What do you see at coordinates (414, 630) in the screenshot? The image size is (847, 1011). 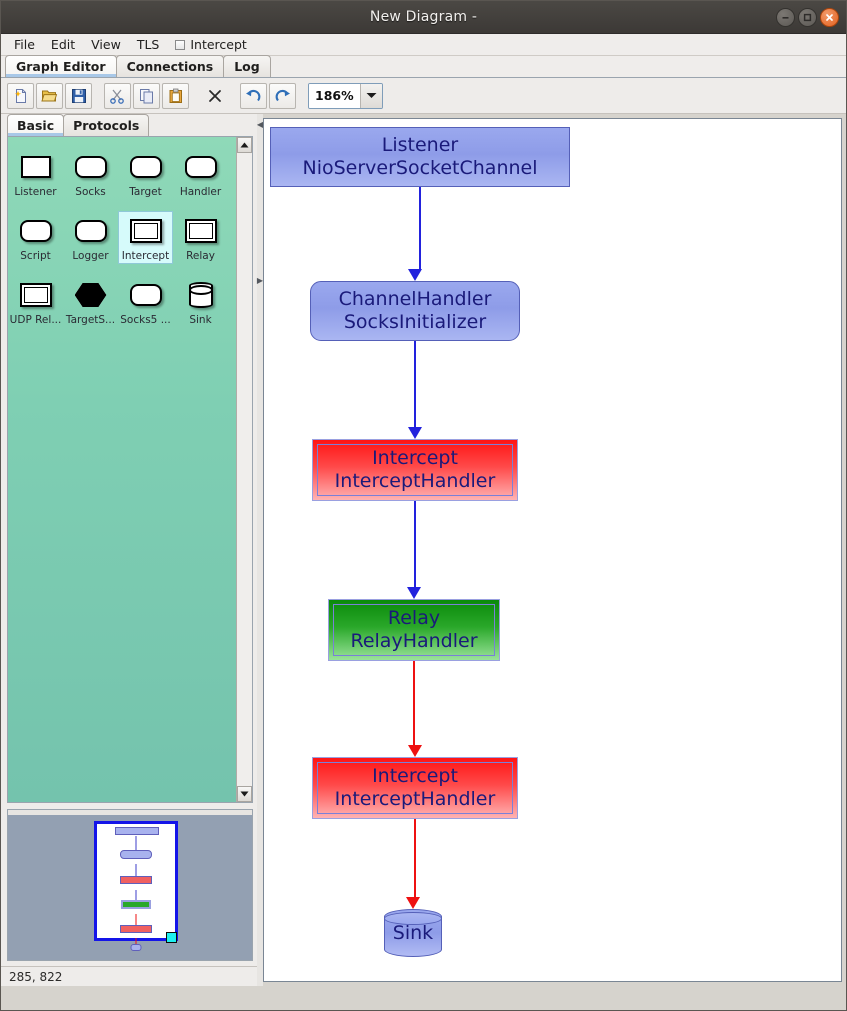 I see `graph-node-relay: Relay RelayHandler` at bounding box center [414, 630].